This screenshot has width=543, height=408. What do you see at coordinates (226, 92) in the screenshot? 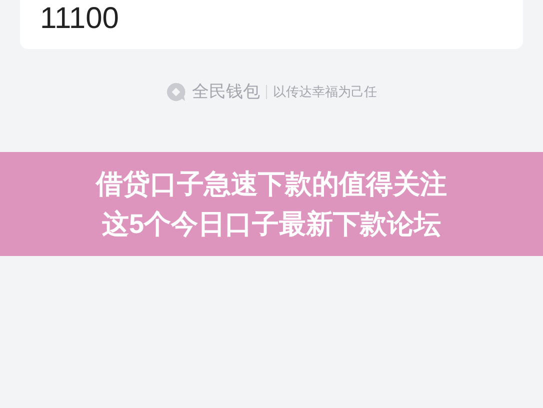
I see `brand-name: 全民钱包` at bounding box center [226, 92].